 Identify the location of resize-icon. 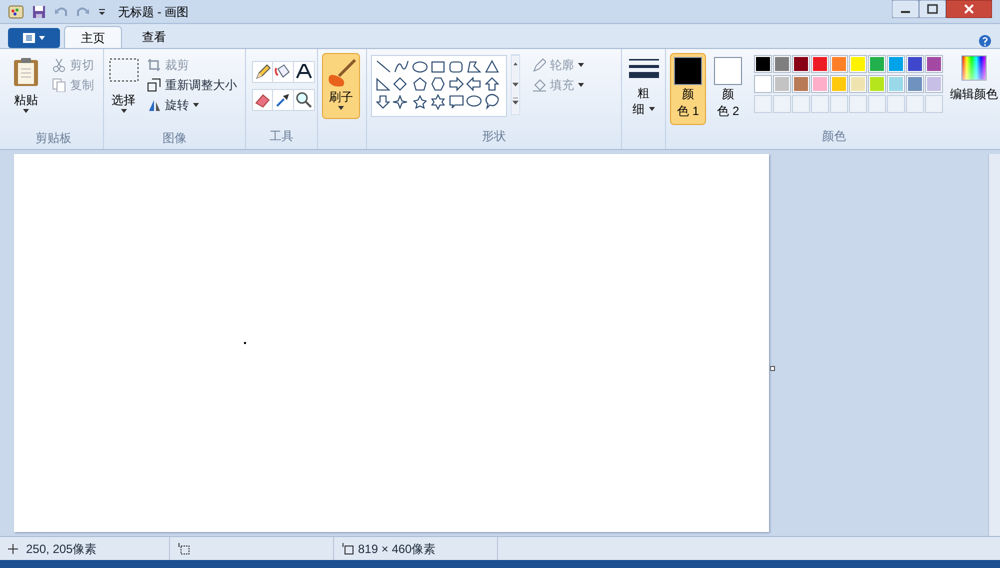
(154, 85).